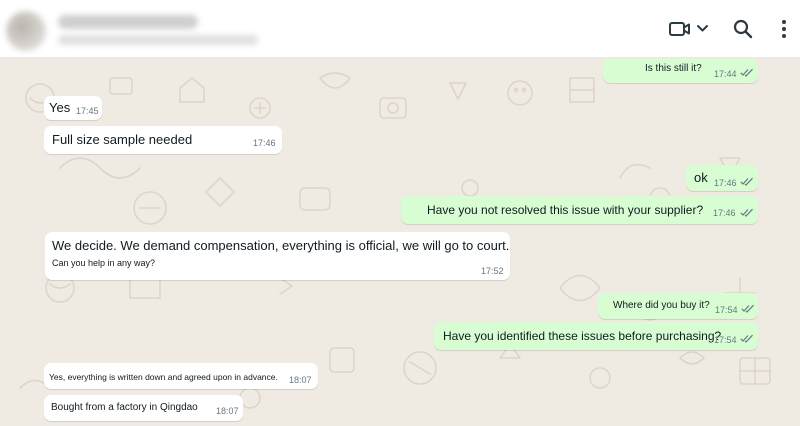 The width and height of the screenshot is (800, 426). Describe the element at coordinates (73, 108) in the screenshot. I see `message-bubble-incoming: Yes 17:45` at that location.